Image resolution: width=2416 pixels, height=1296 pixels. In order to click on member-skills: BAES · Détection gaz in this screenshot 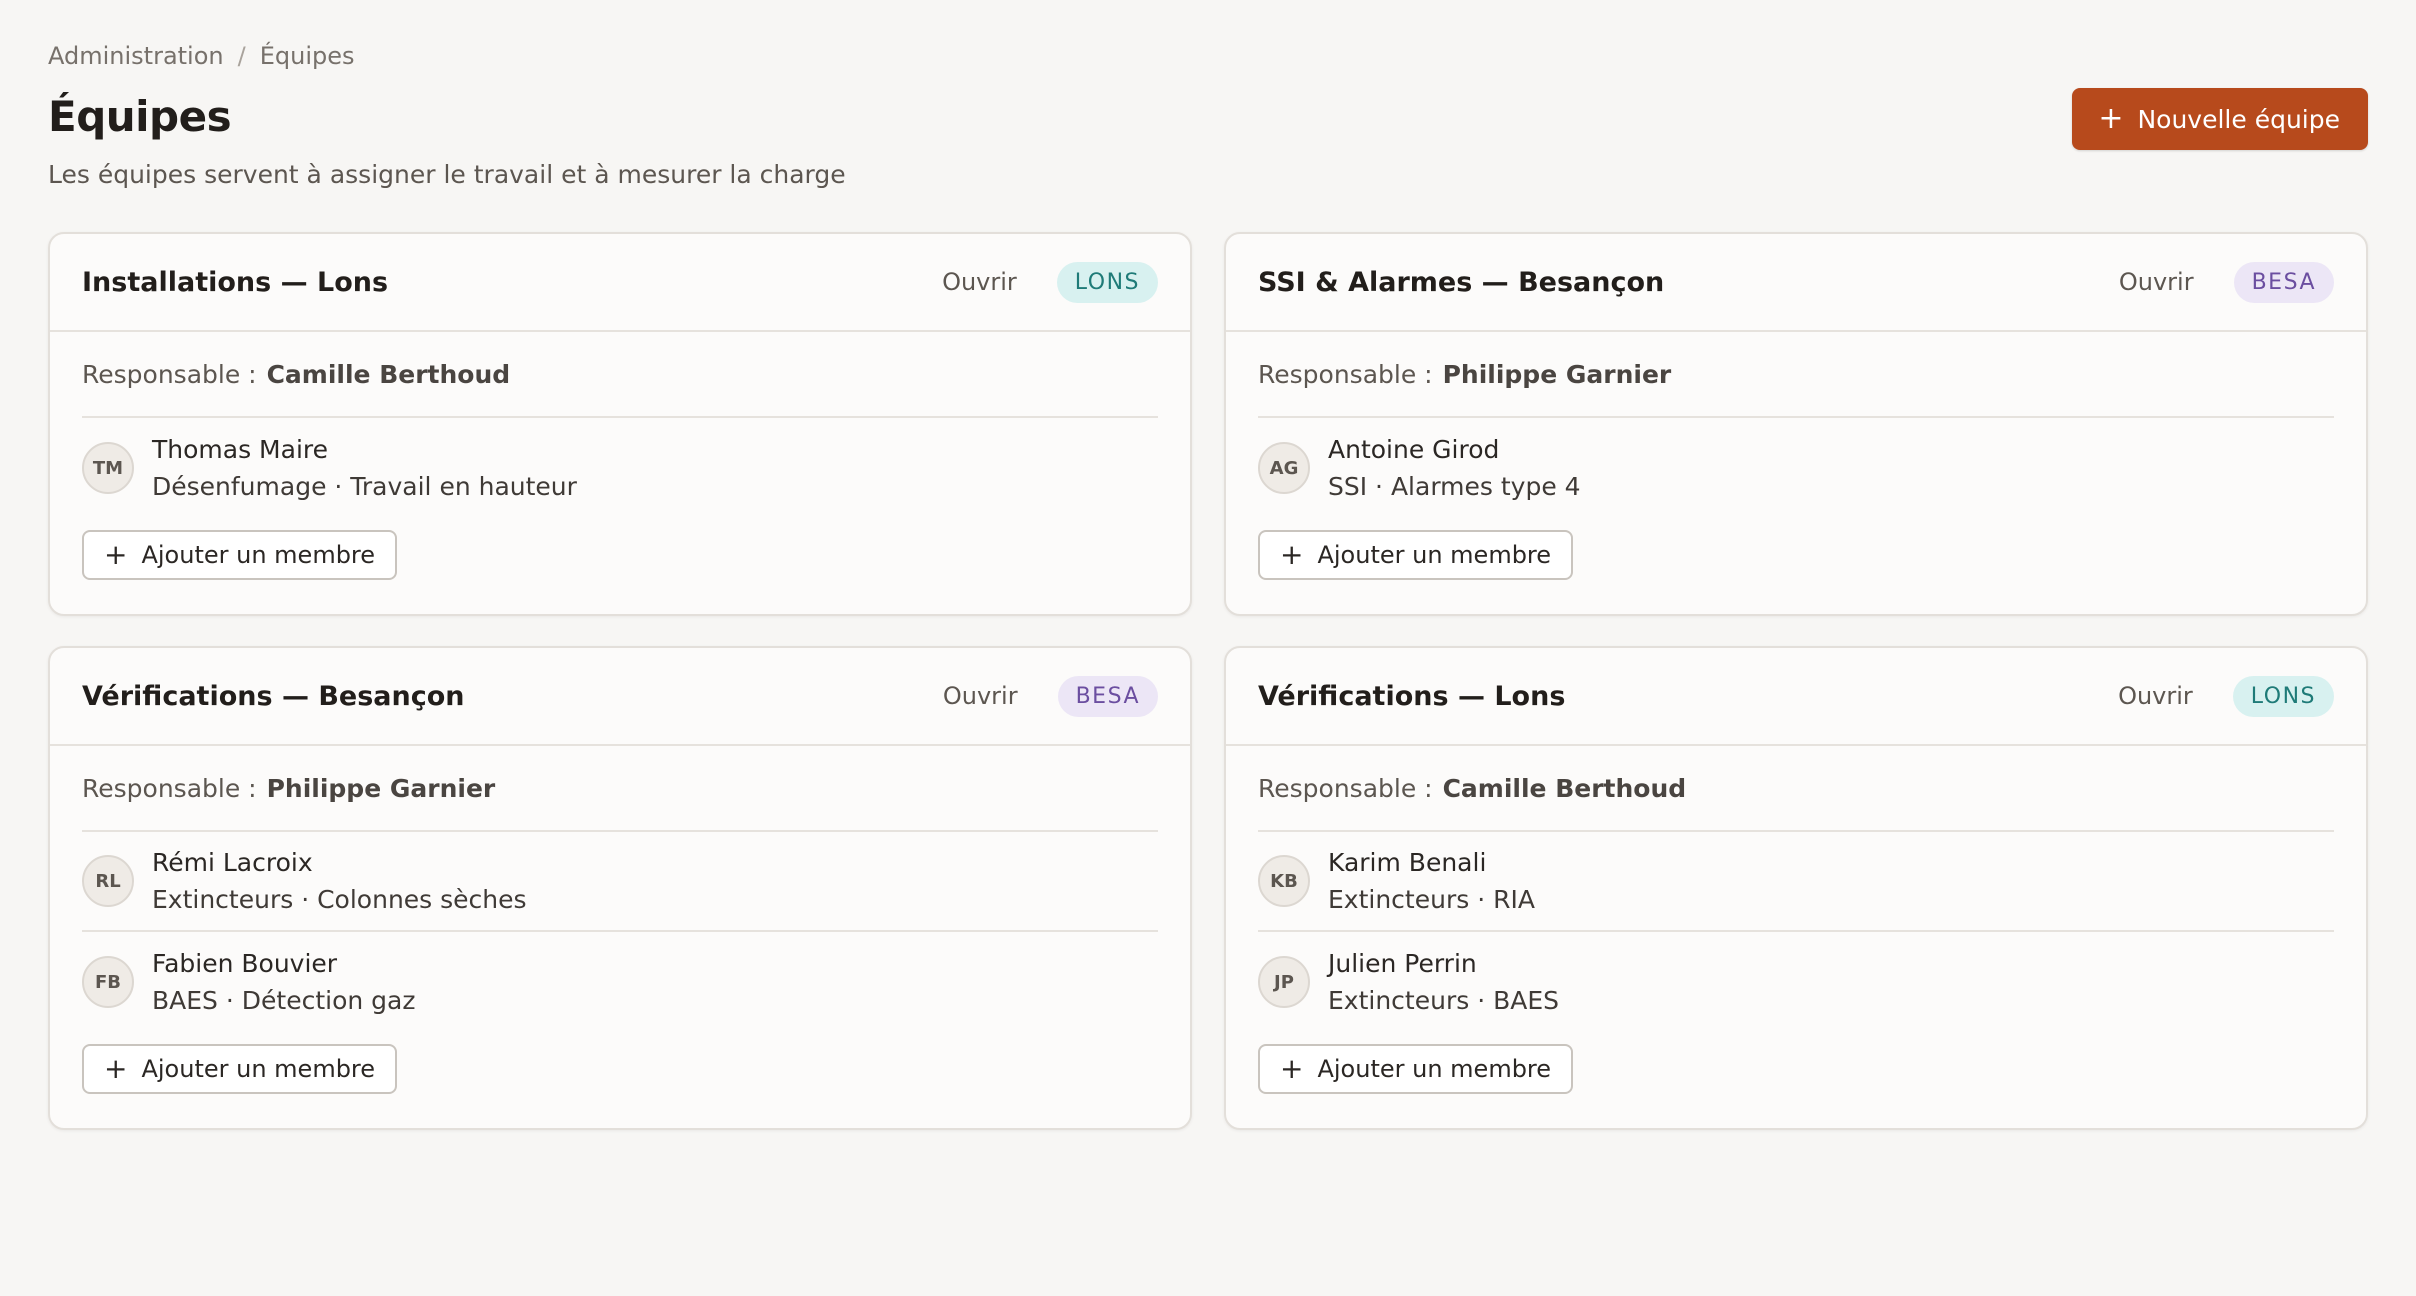, I will do `click(284, 1000)`.